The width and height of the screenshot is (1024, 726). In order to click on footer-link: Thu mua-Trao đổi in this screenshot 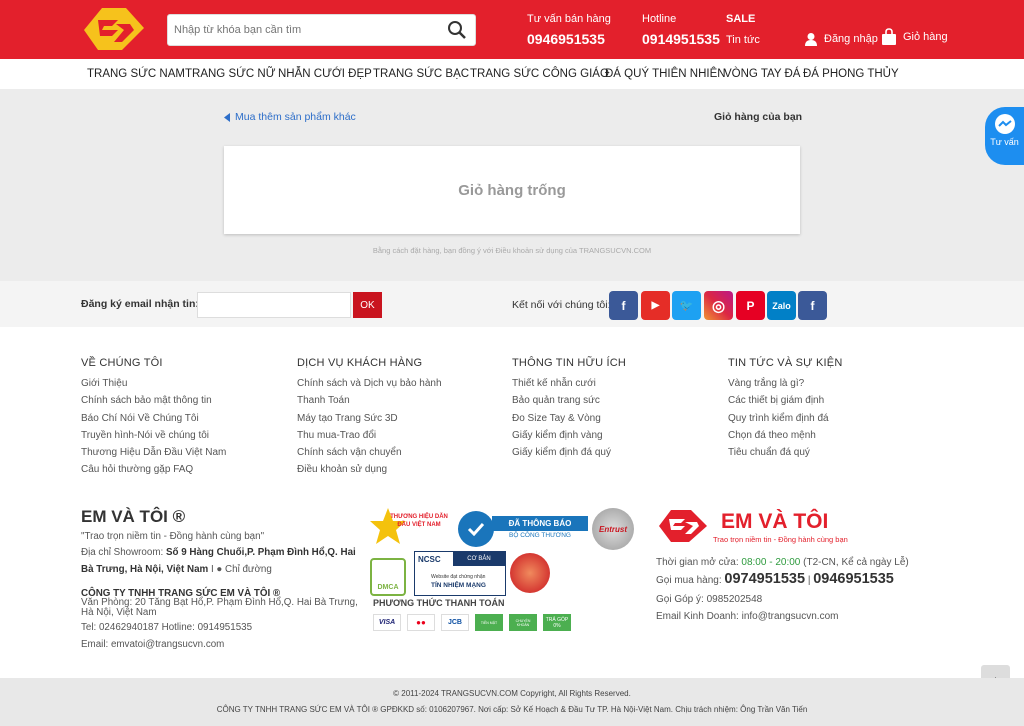, I will do `click(369, 435)`.